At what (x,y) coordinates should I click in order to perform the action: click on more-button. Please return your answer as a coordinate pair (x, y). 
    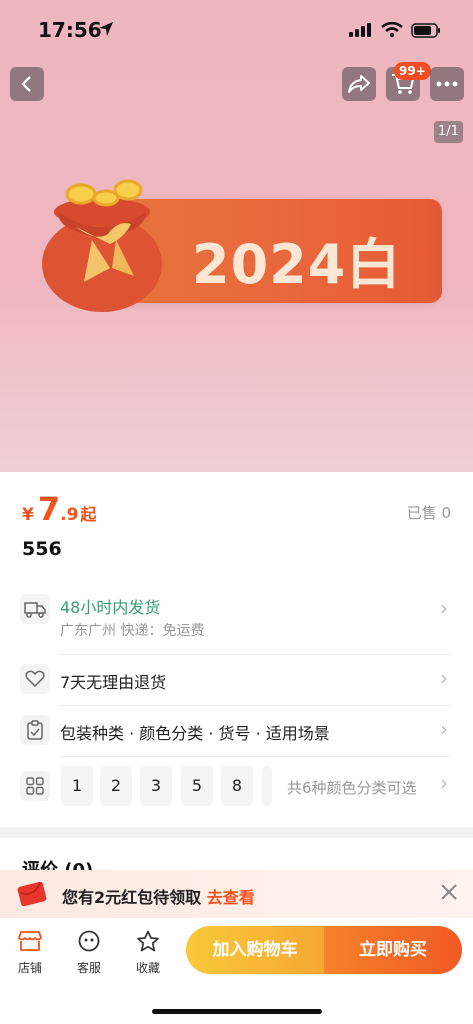
    Looking at the image, I should click on (447, 84).